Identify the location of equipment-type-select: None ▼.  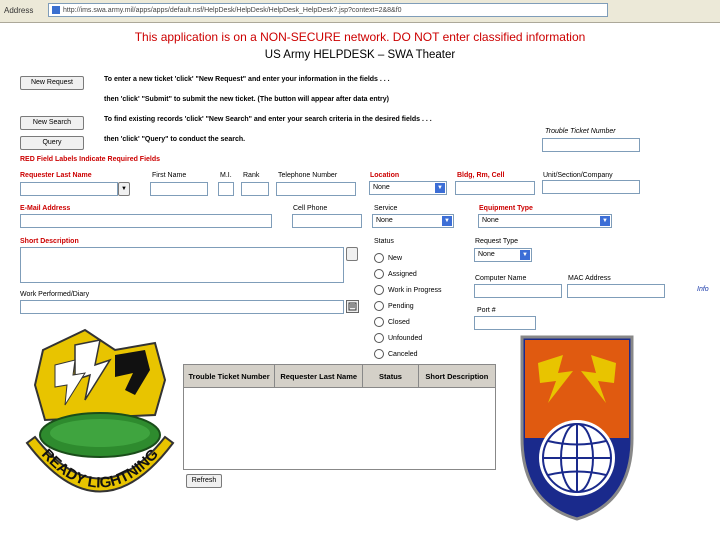
(545, 221).